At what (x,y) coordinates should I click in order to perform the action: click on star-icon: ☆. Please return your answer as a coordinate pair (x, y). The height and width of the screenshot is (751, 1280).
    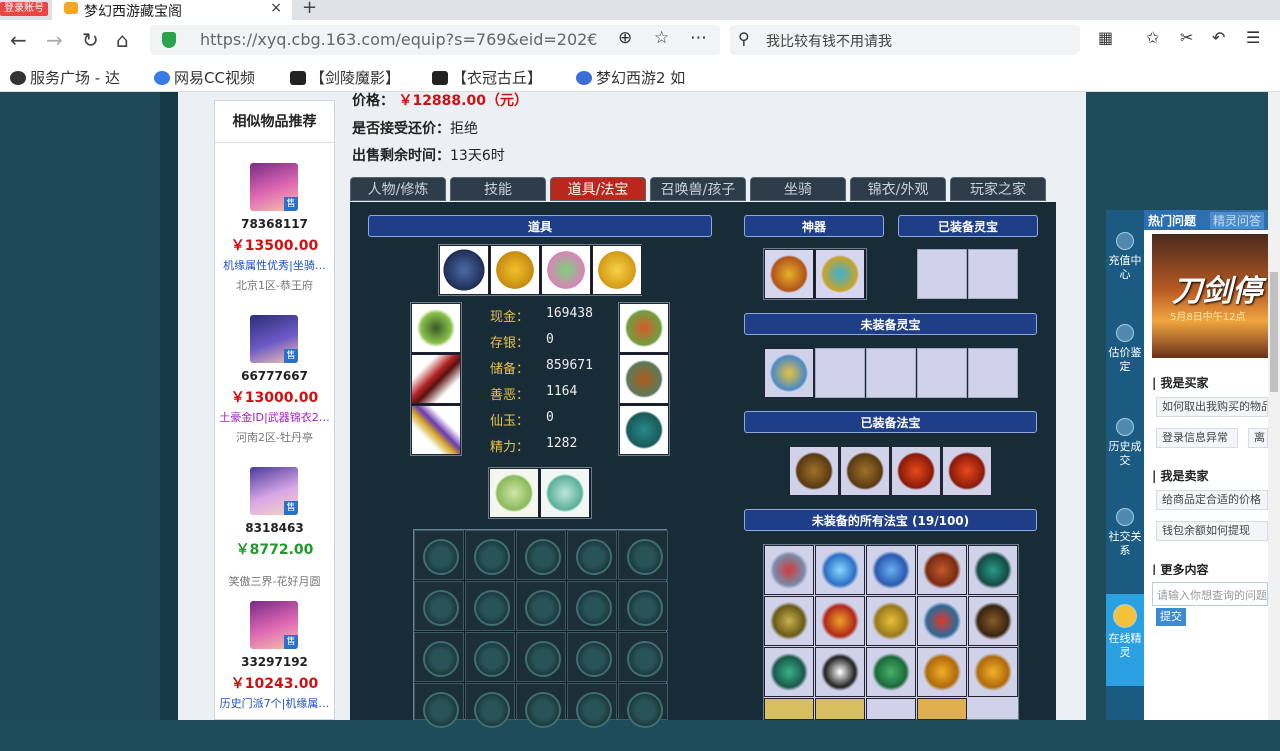
    Looking at the image, I should click on (661, 38).